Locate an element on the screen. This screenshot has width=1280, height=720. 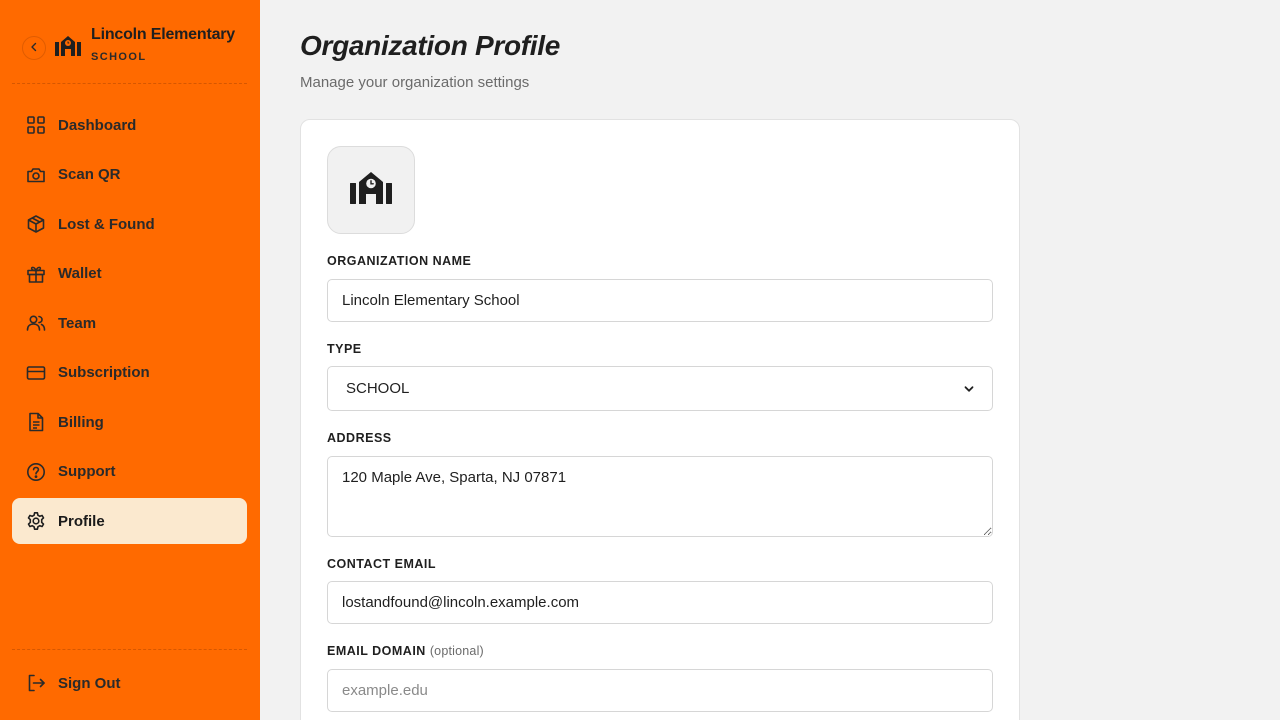
organization-type: SCHOOL is located at coordinates (119, 57).